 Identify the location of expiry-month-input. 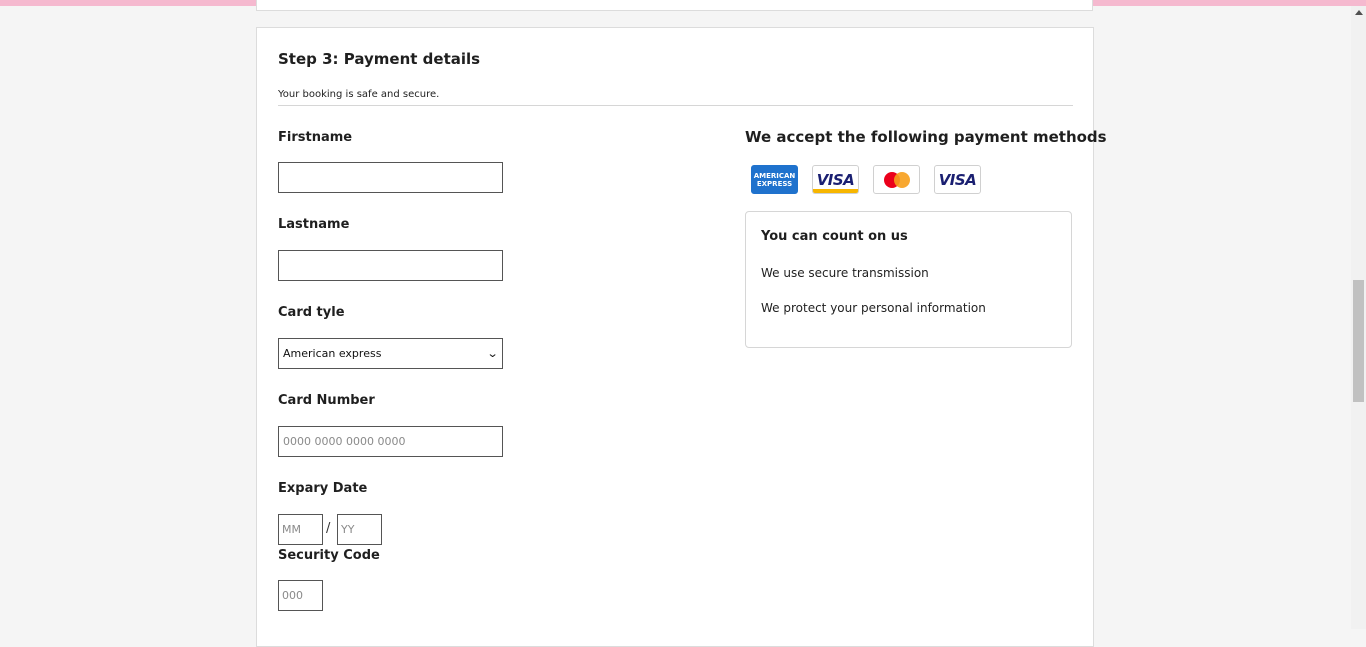
(300, 529).